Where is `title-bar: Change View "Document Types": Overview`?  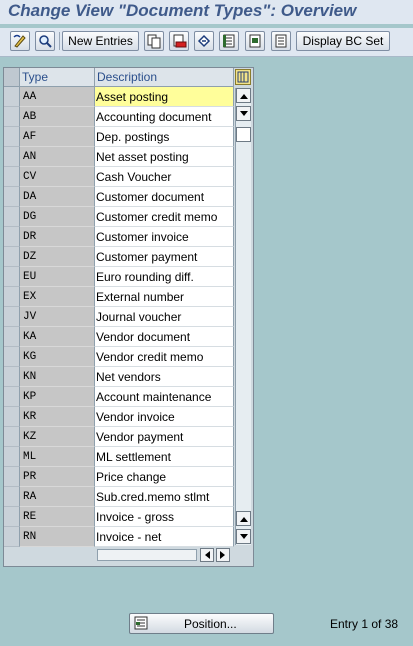
title-bar: Change View "Document Types": Overview is located at coordinates (206, 12).